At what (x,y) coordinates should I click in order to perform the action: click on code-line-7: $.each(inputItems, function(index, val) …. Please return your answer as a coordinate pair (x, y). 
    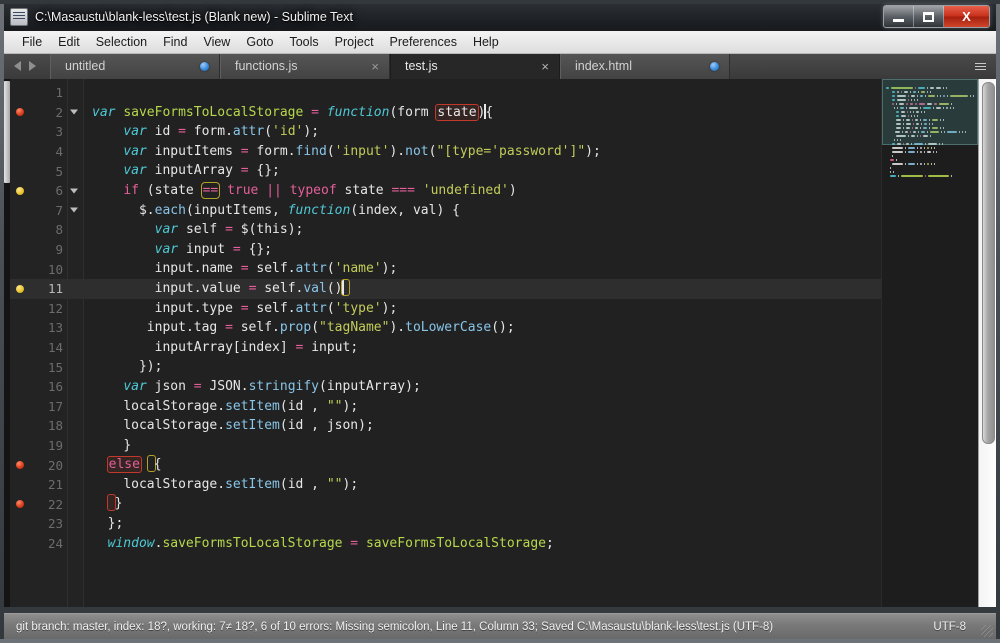
    Looking at the image, I should click on (482, 211).